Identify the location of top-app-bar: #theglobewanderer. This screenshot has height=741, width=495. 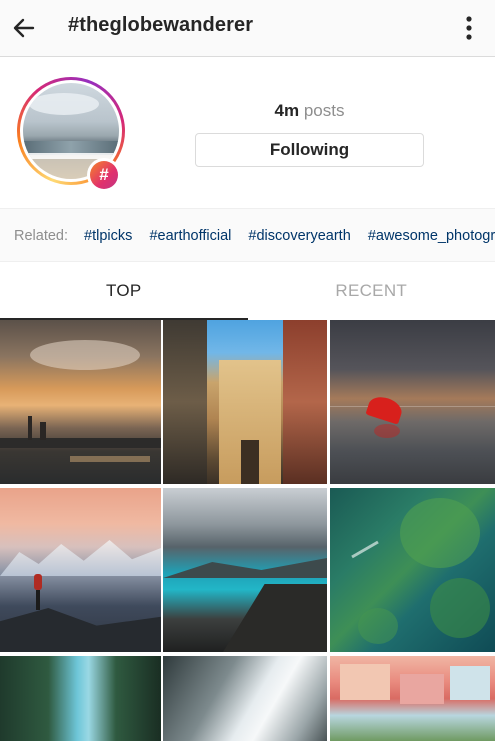
(247, 28).